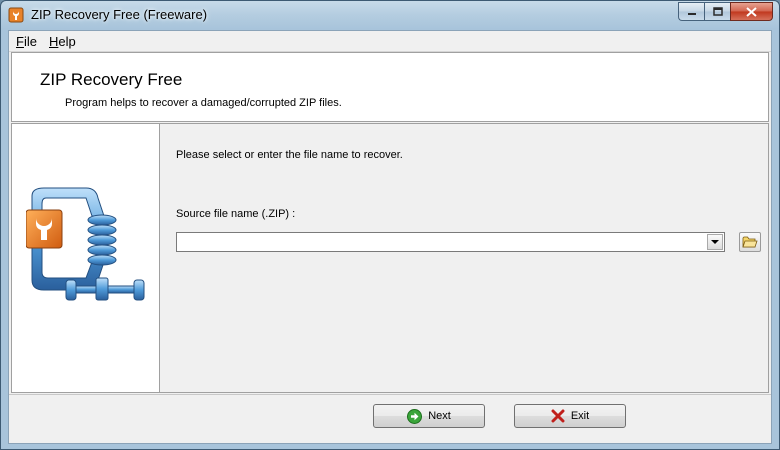 The image size is (780, 450). I want to click on maximize-icon, so click(717, 11).